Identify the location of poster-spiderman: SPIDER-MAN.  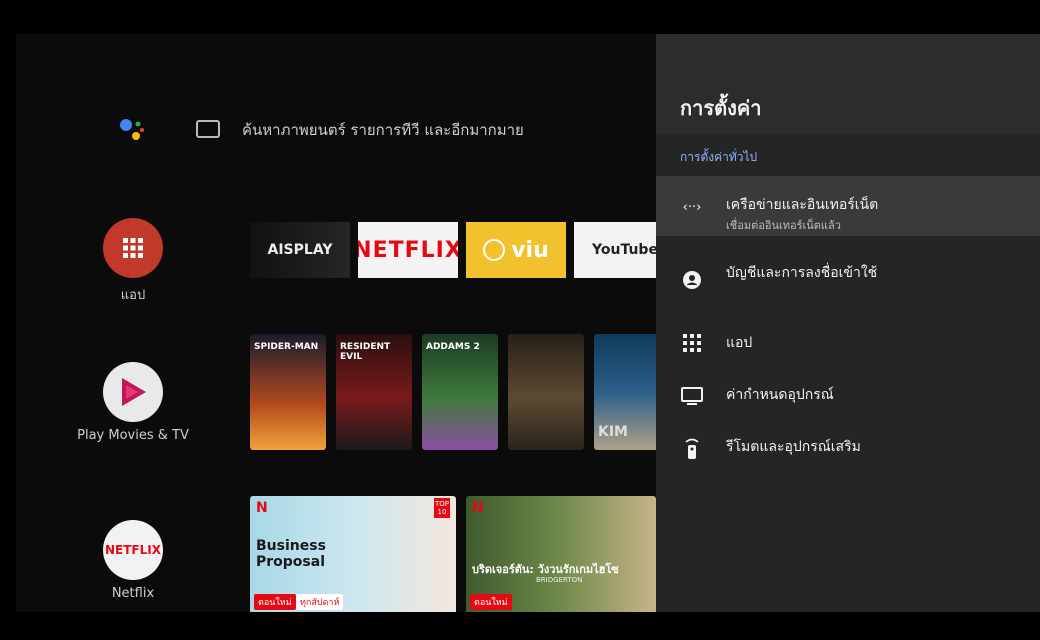
(288, 392).